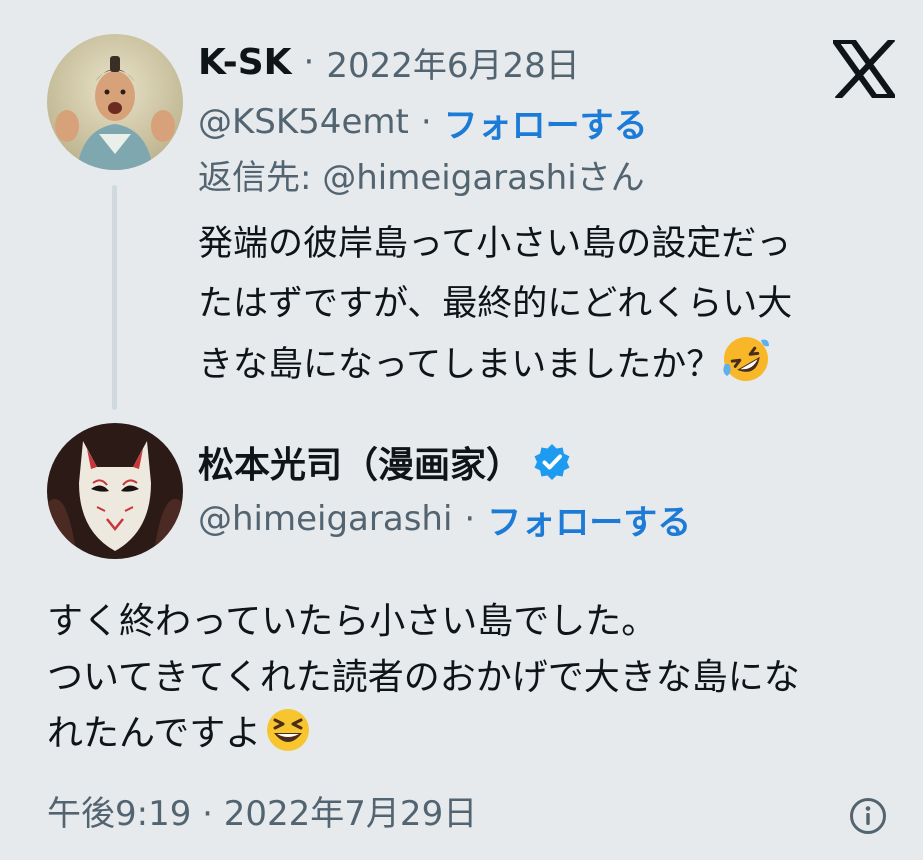  Describe the element at coordinates (288, 730) in the screenshot. I see `grinning-squinting-emoji-icon` at that location.